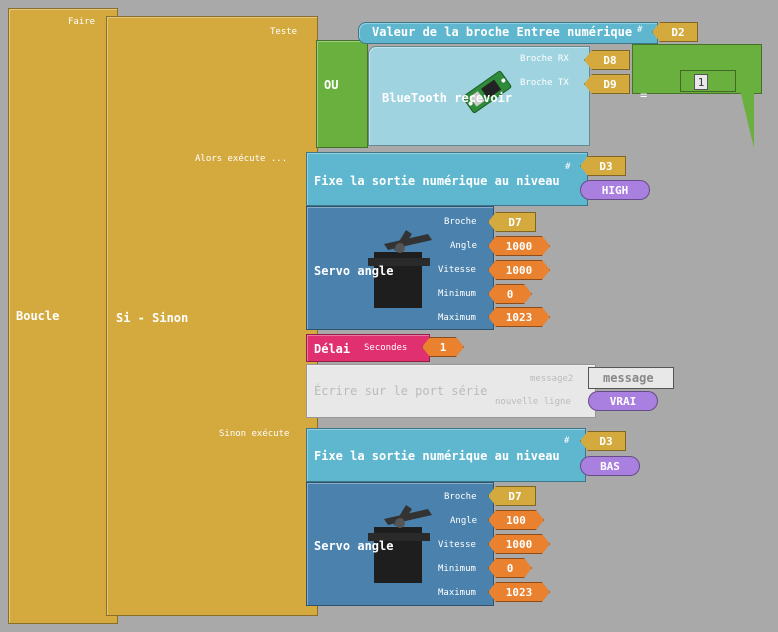 The height and width of the screenshot is (632, 778). Describe the element at coordinates (701, 82) in the screenshot. I see `compare-value: 1` at that location.